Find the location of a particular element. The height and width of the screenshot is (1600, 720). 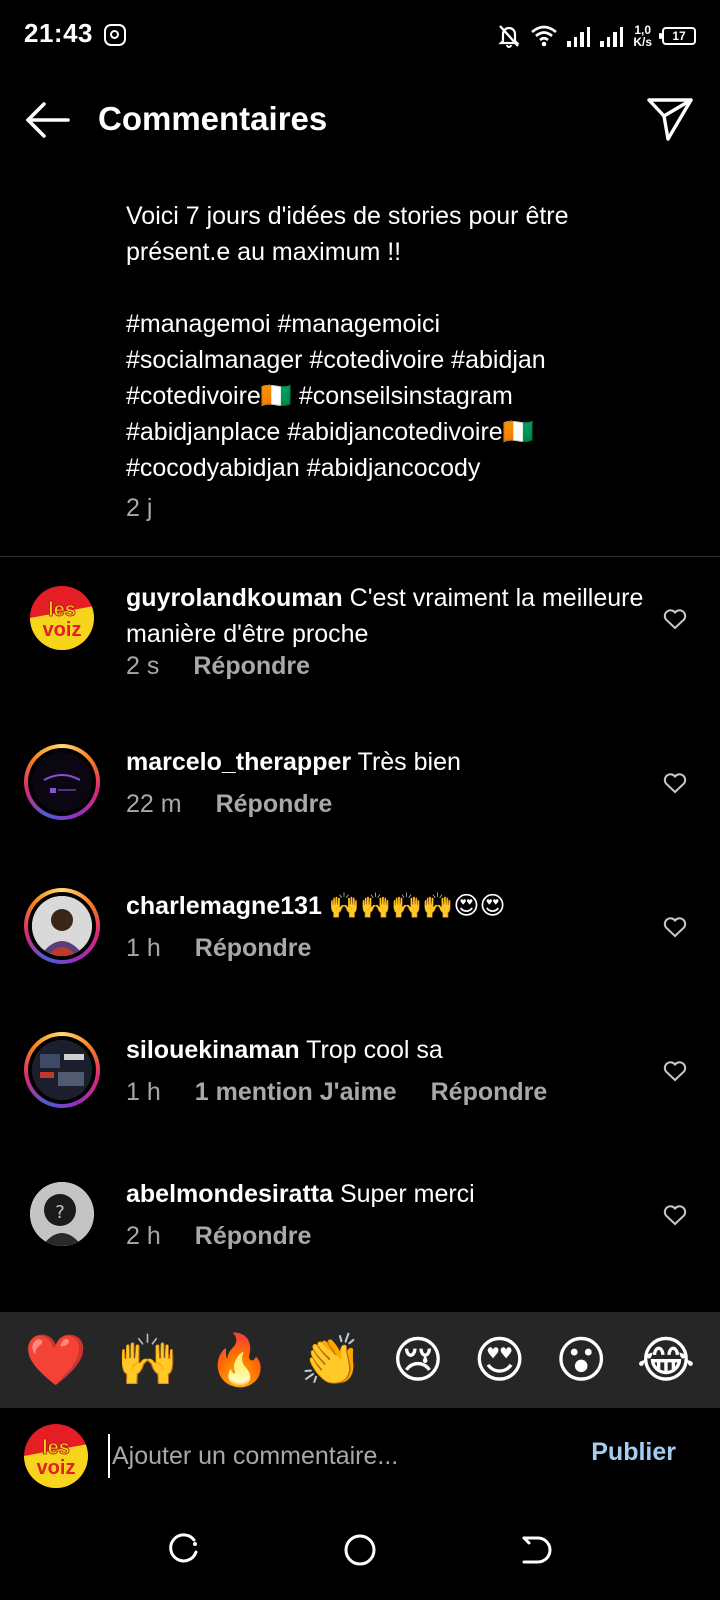

comment-meta: 1 h 1 mention J'aime Répondre is located at coordinates (336, 1092).